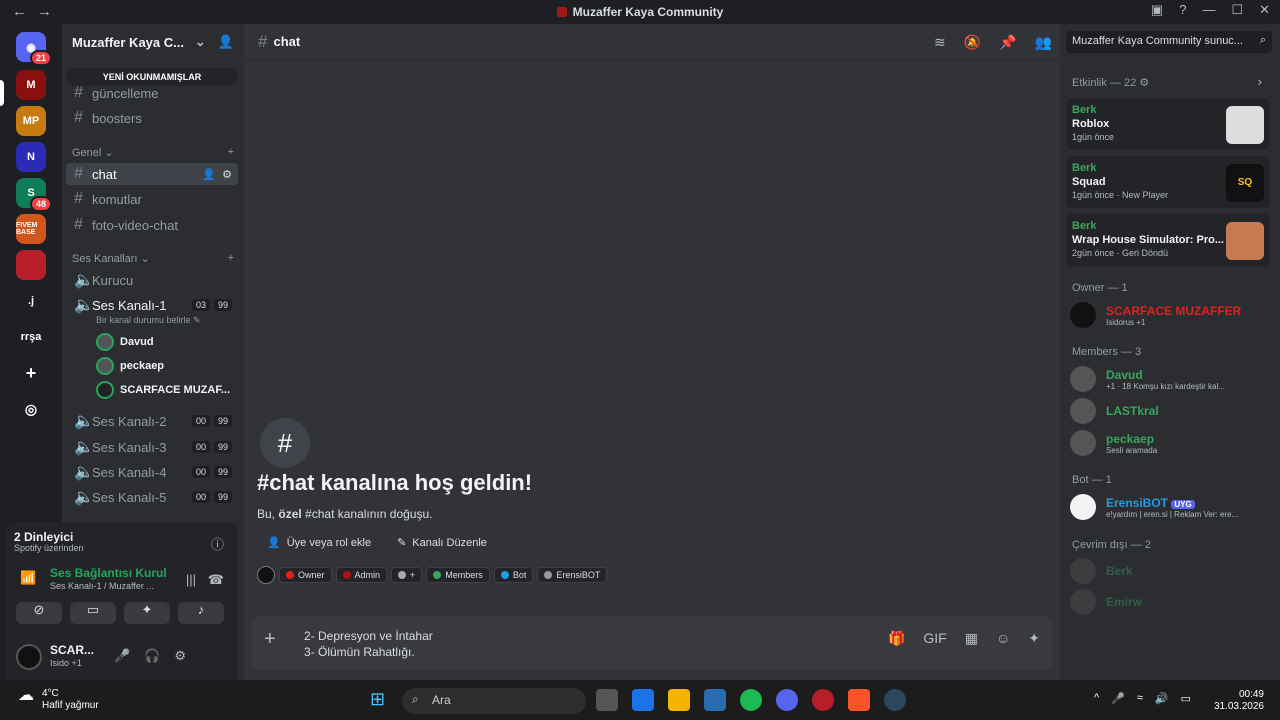 The image size is (1280, 720). I want to click on attach-plus-icon: +, so click(270, 639).